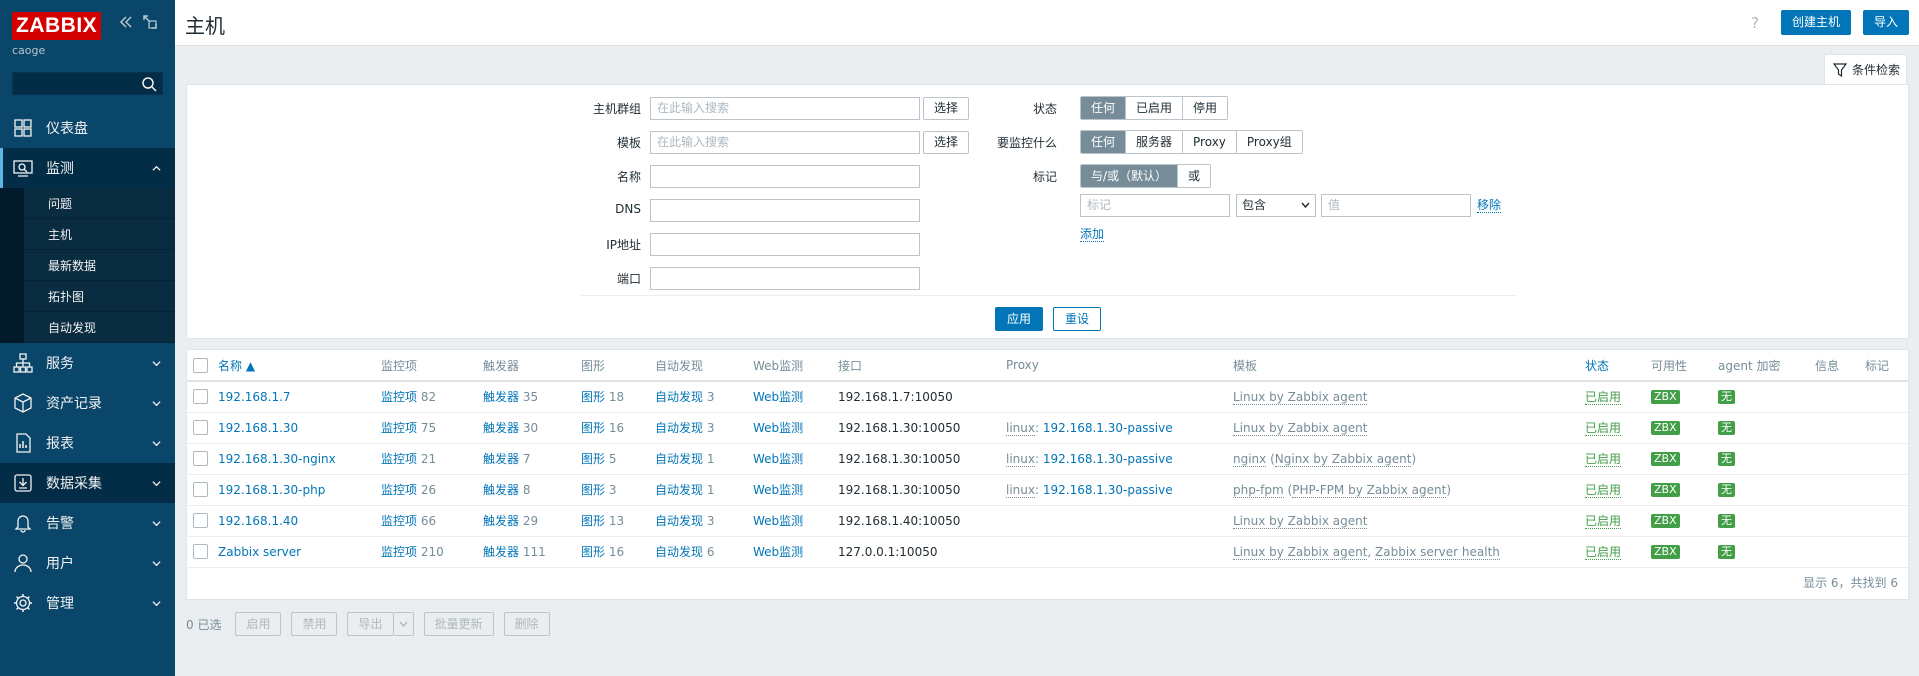 This screenshot has width=1919, height=676. I want to click on export-dropdown-button, so click(403, 624).